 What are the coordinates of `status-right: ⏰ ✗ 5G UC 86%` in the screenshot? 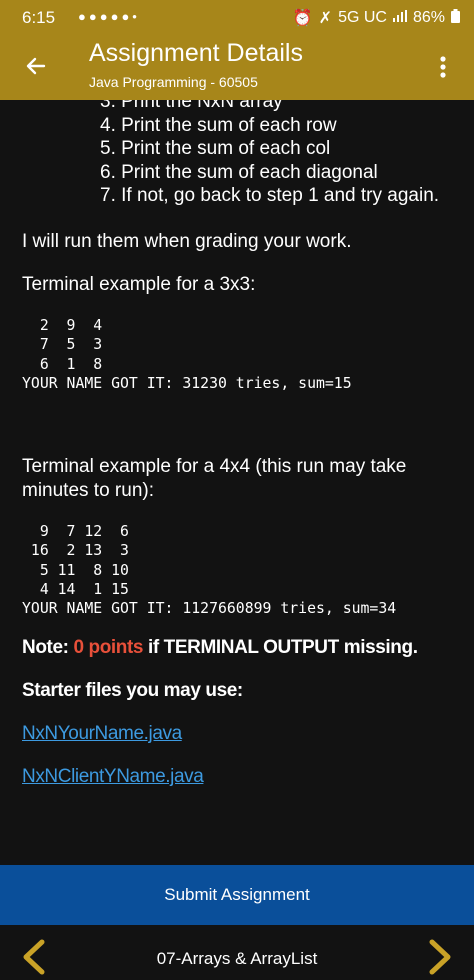 It's located at (376, 18).